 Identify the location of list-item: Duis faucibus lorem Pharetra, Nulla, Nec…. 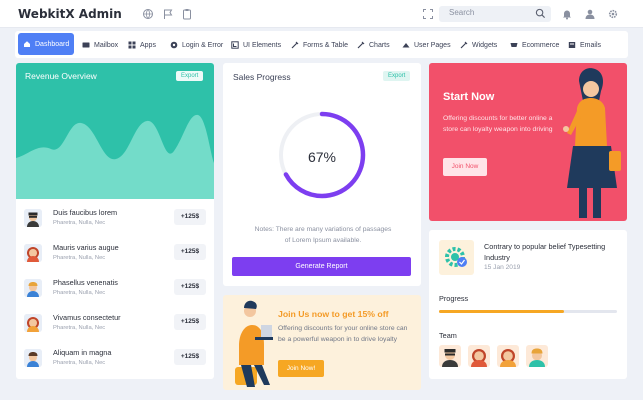
(115, 222).